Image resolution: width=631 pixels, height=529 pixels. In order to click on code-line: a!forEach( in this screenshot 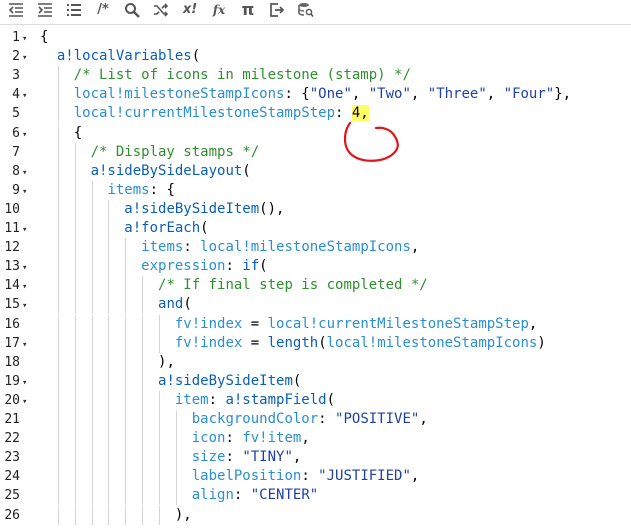, I will do `click(332, 228)`.